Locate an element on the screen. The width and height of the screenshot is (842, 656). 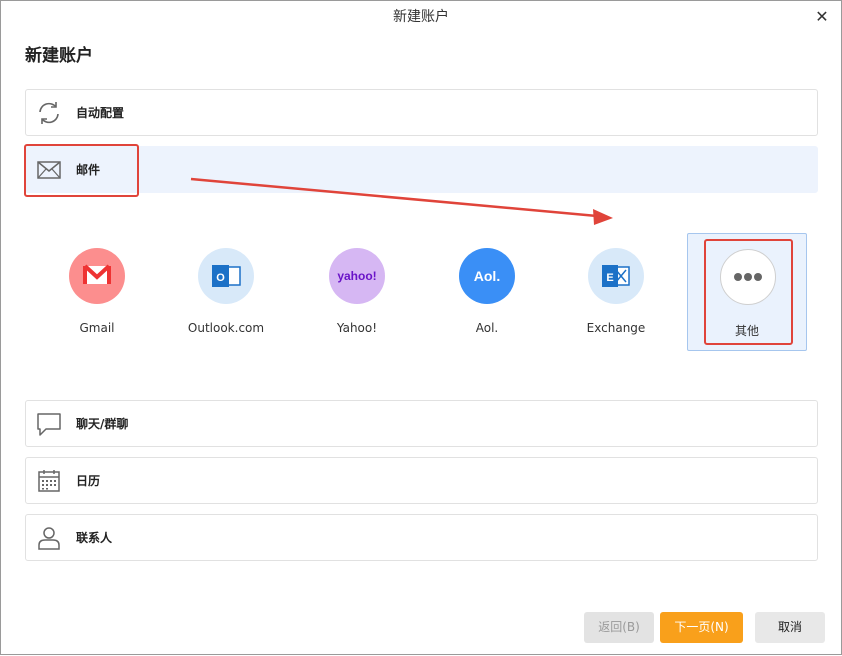
row-auto-config-label: 自动配置 is located at coordinates (100, 113).